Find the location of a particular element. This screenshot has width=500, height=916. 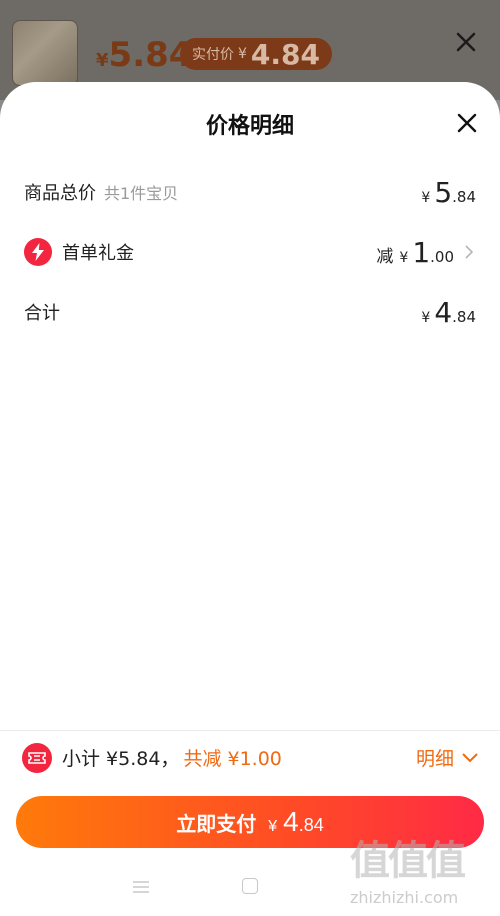

menu-icon is located at coordinates (141, 887).